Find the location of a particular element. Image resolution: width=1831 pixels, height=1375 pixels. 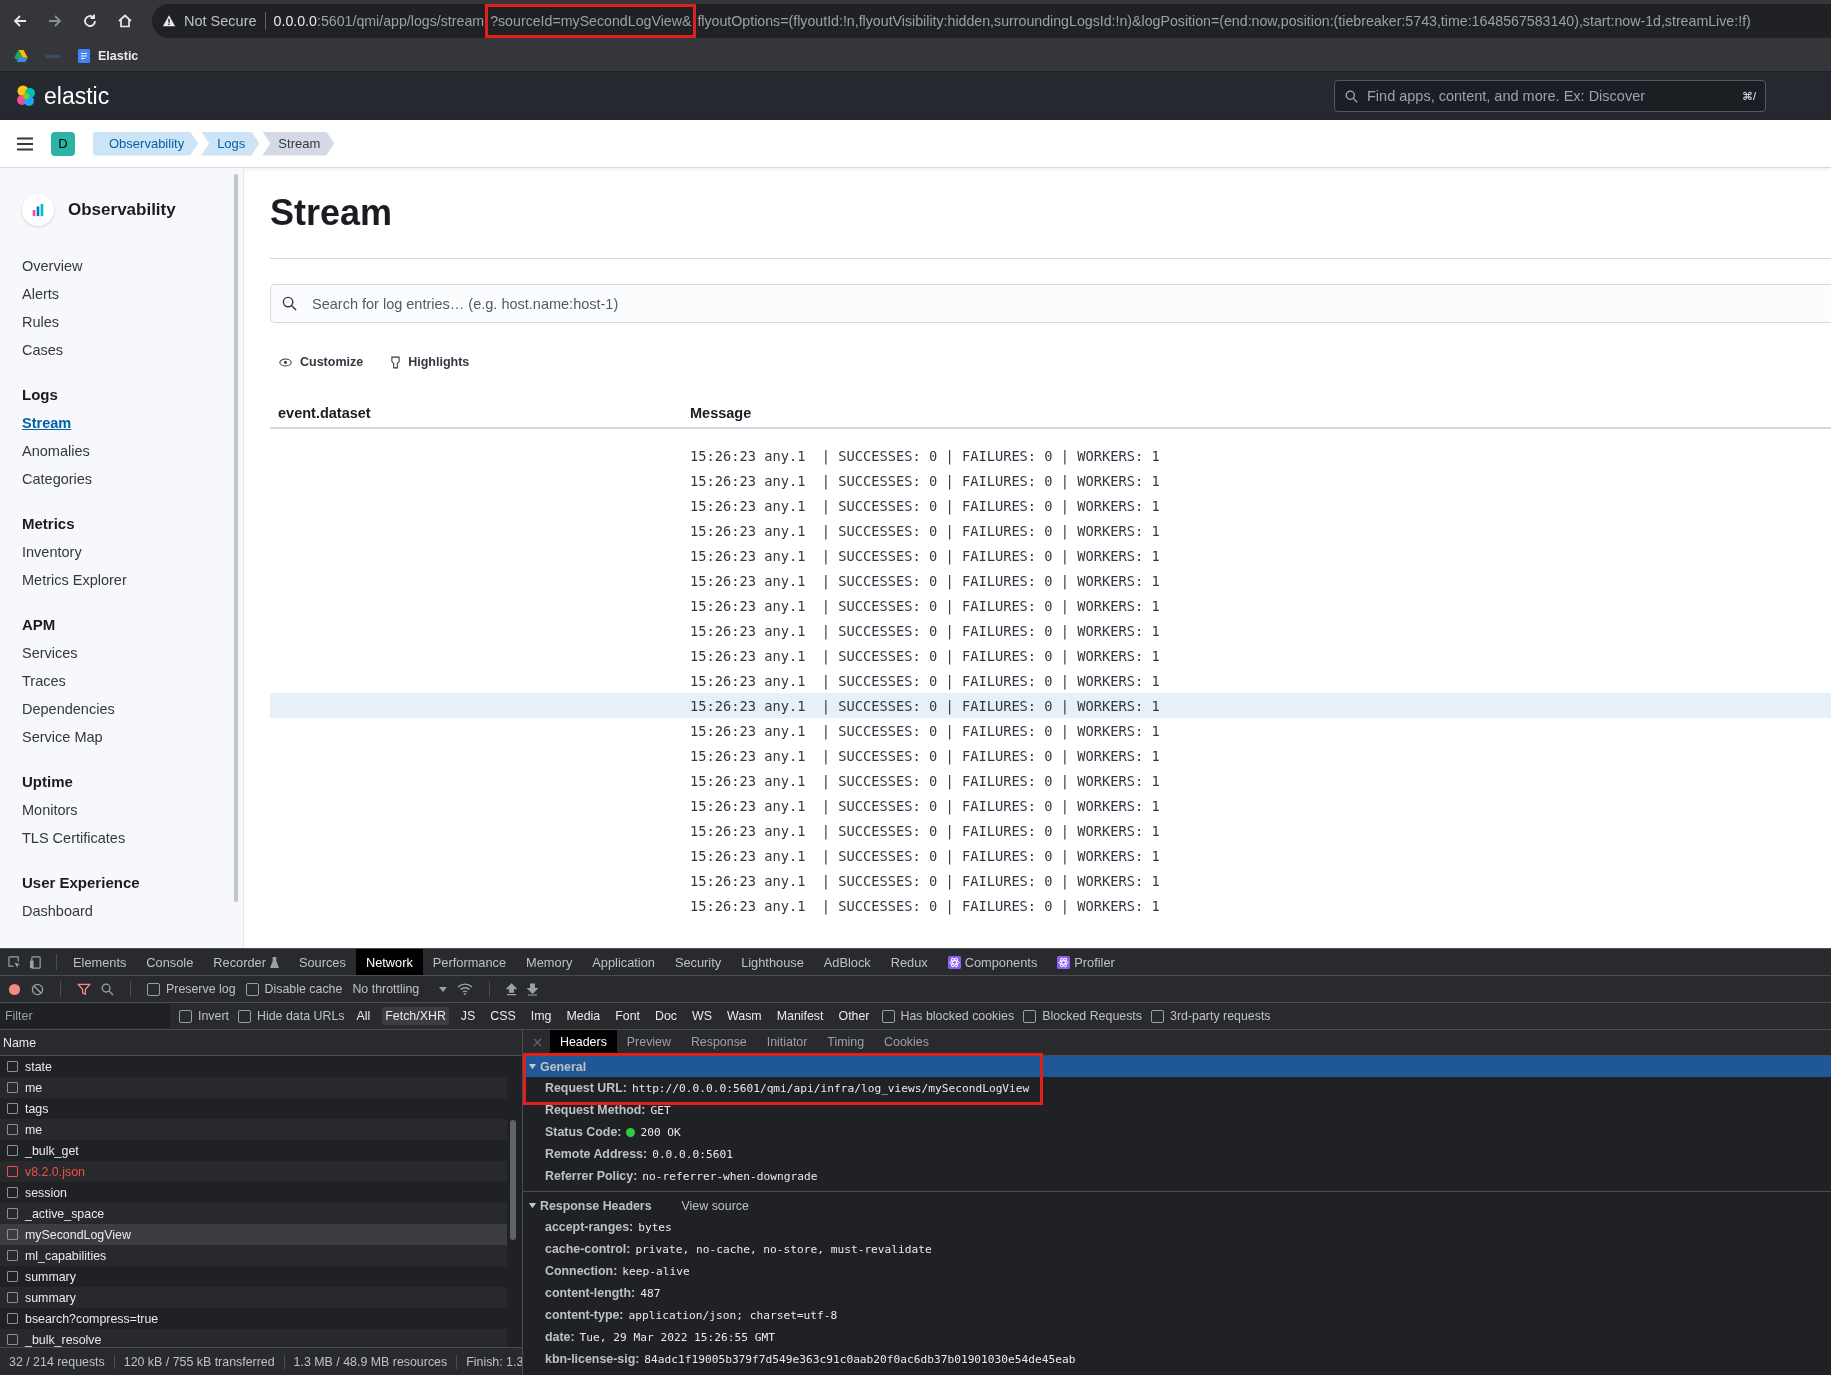

request-row: _bulk_resolve is located at coordinates (253, 1338).